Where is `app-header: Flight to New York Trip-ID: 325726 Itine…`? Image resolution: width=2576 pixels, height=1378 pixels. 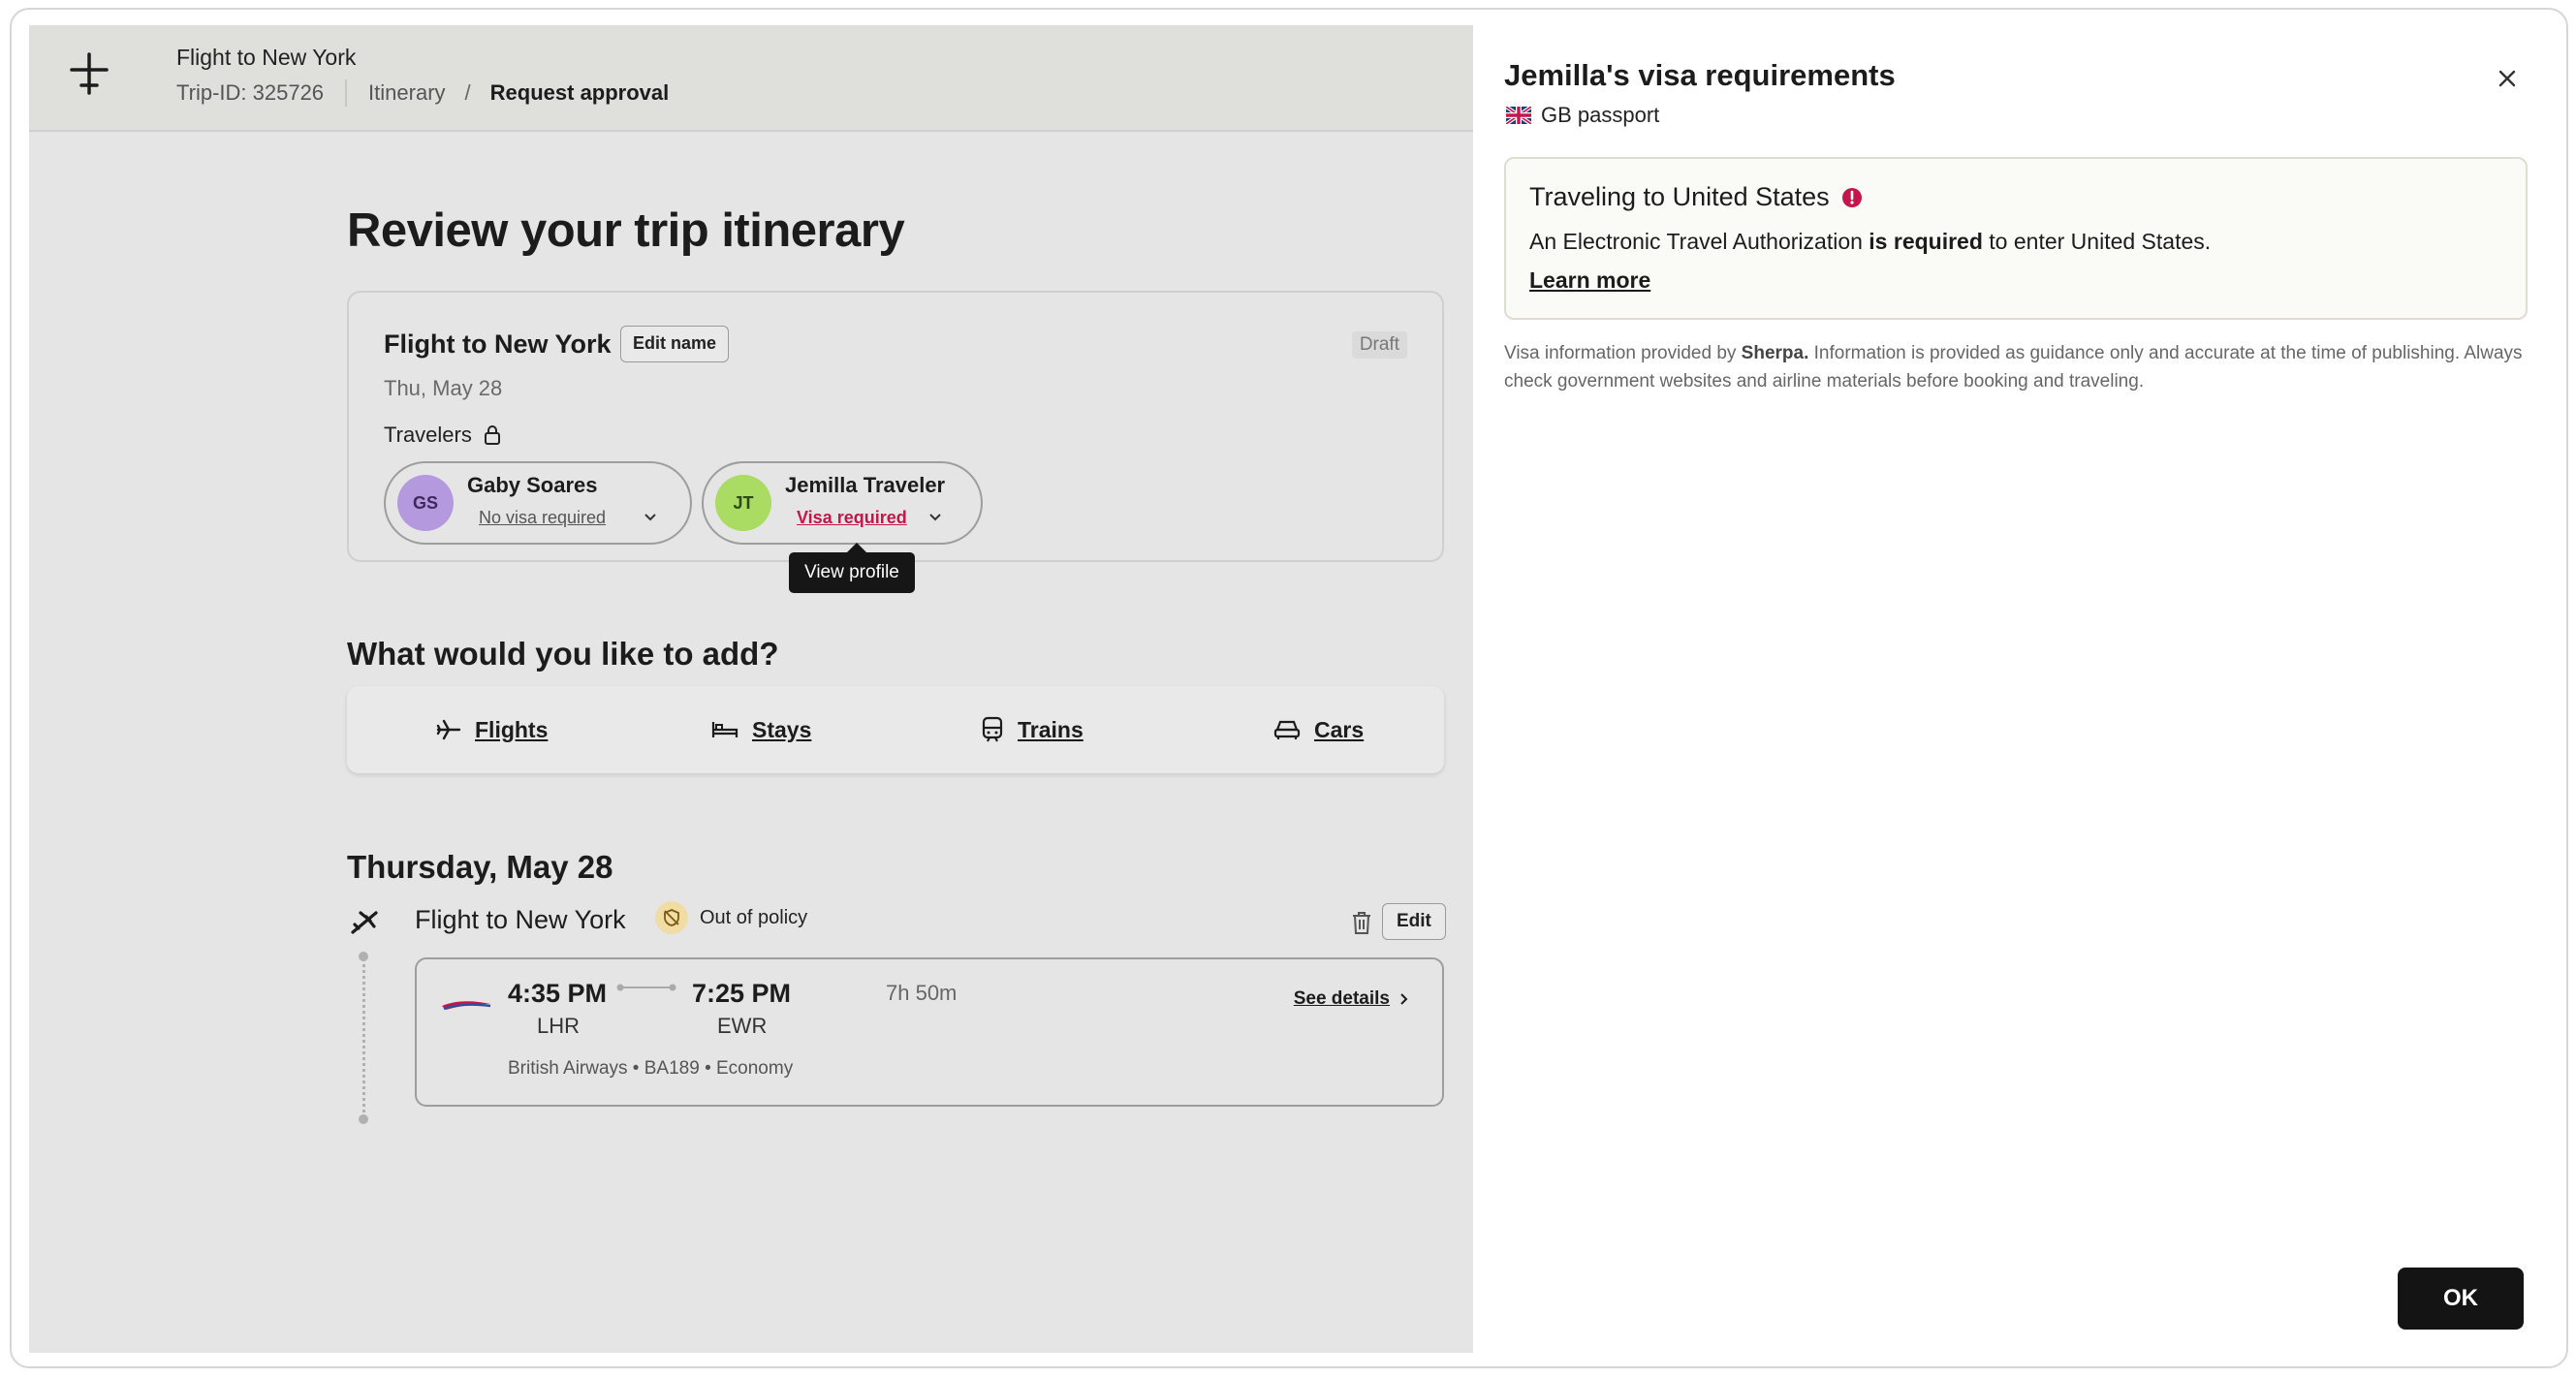 app-header: Flight to New York Trip-ID: 325726 Itine… is located at coordinates (751, 78).